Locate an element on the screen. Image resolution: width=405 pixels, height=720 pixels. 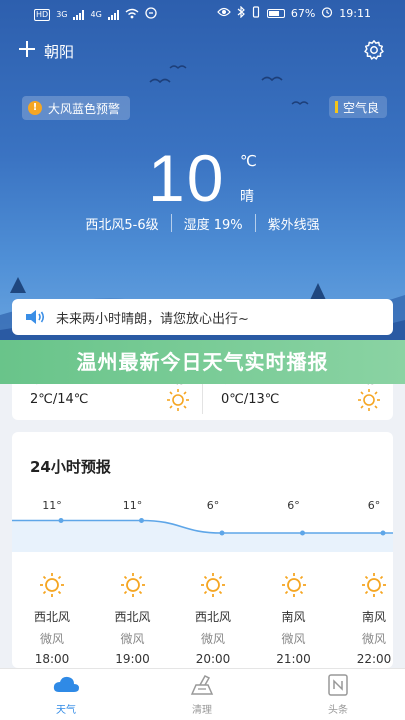
eye-icon is located at coordinates (224, 13).